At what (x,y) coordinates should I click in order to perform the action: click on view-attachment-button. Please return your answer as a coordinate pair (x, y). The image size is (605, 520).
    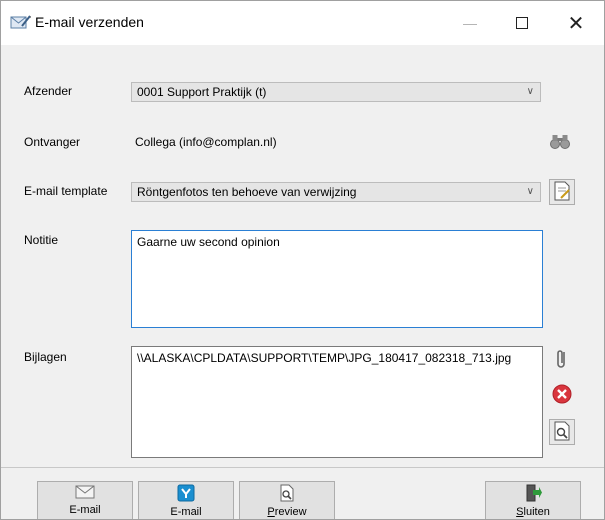
    Looking at the image, I should click on (562, 432).